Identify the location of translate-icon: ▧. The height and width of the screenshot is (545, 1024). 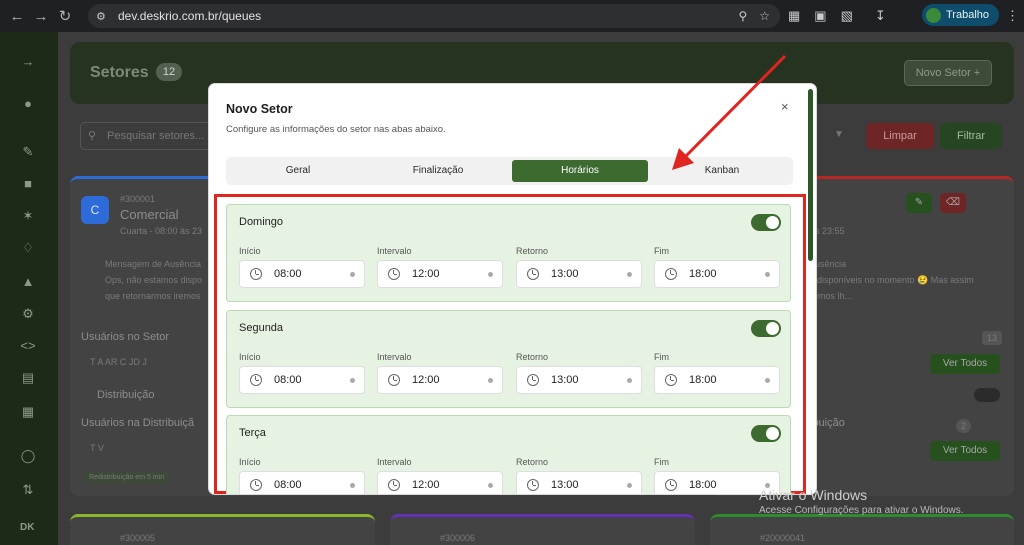
(847, 16).